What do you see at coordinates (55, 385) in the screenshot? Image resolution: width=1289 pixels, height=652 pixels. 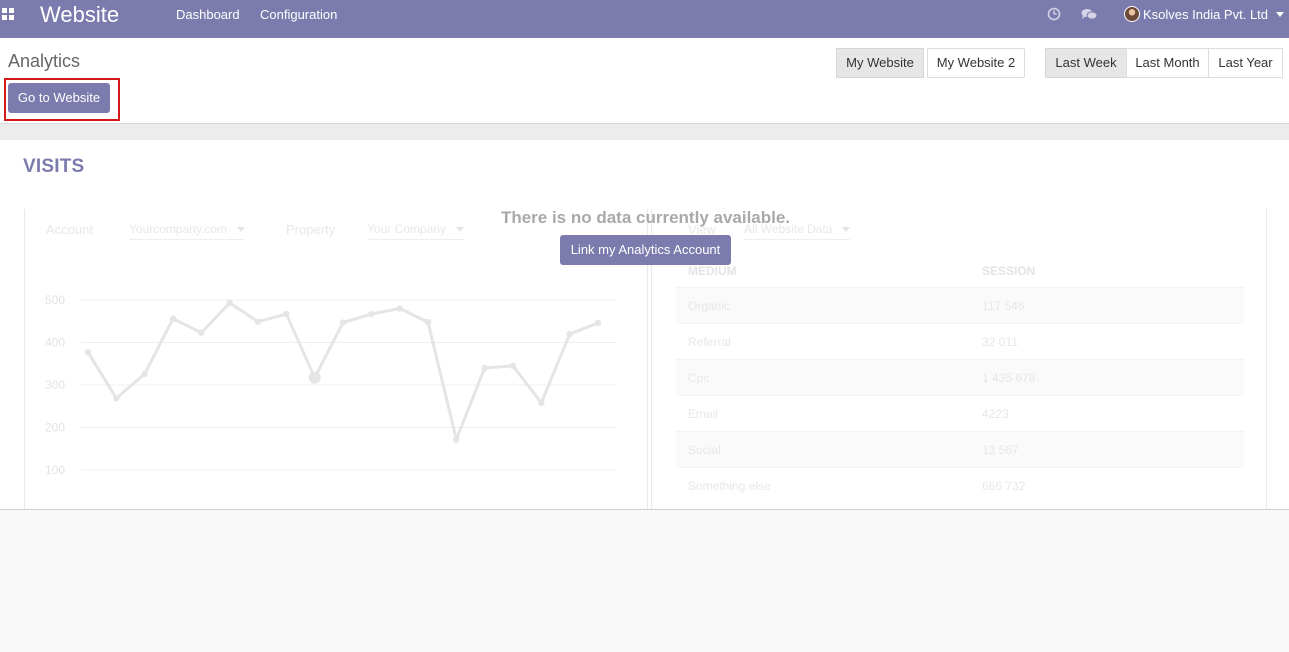 I see `y-tick-label: 300` at bounding box center [55, 385].